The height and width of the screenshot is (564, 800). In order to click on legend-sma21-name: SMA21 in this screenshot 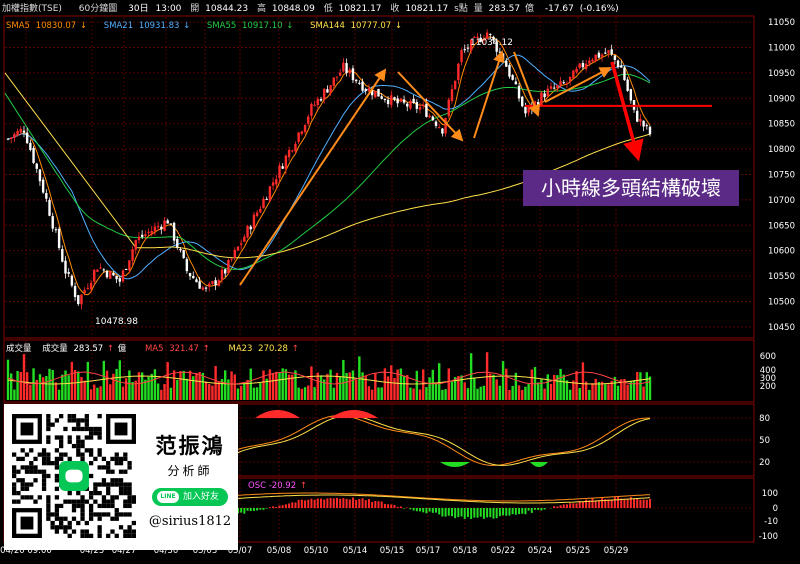, I will do `click(118, 26)`.